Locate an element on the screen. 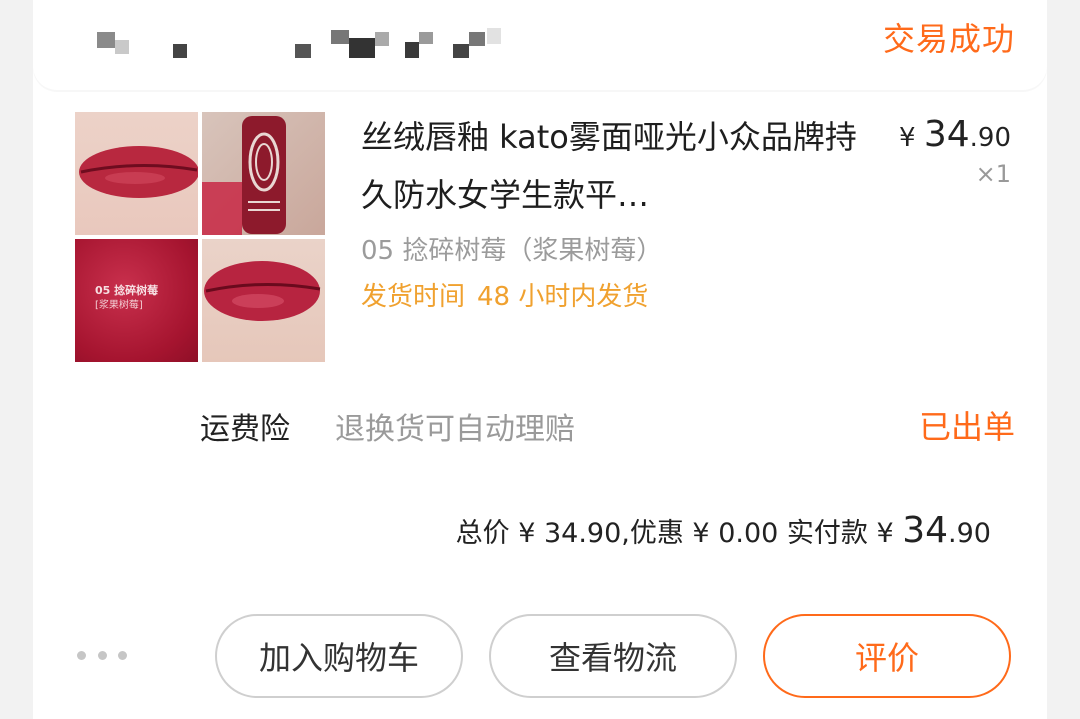  product-tube-photo is located at coordinates (263, 173).